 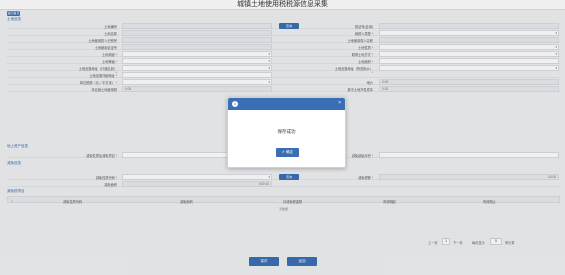 I want to click on success-dialog: i × 保存成功 ✔ 确定, so click(x=286, y=132).